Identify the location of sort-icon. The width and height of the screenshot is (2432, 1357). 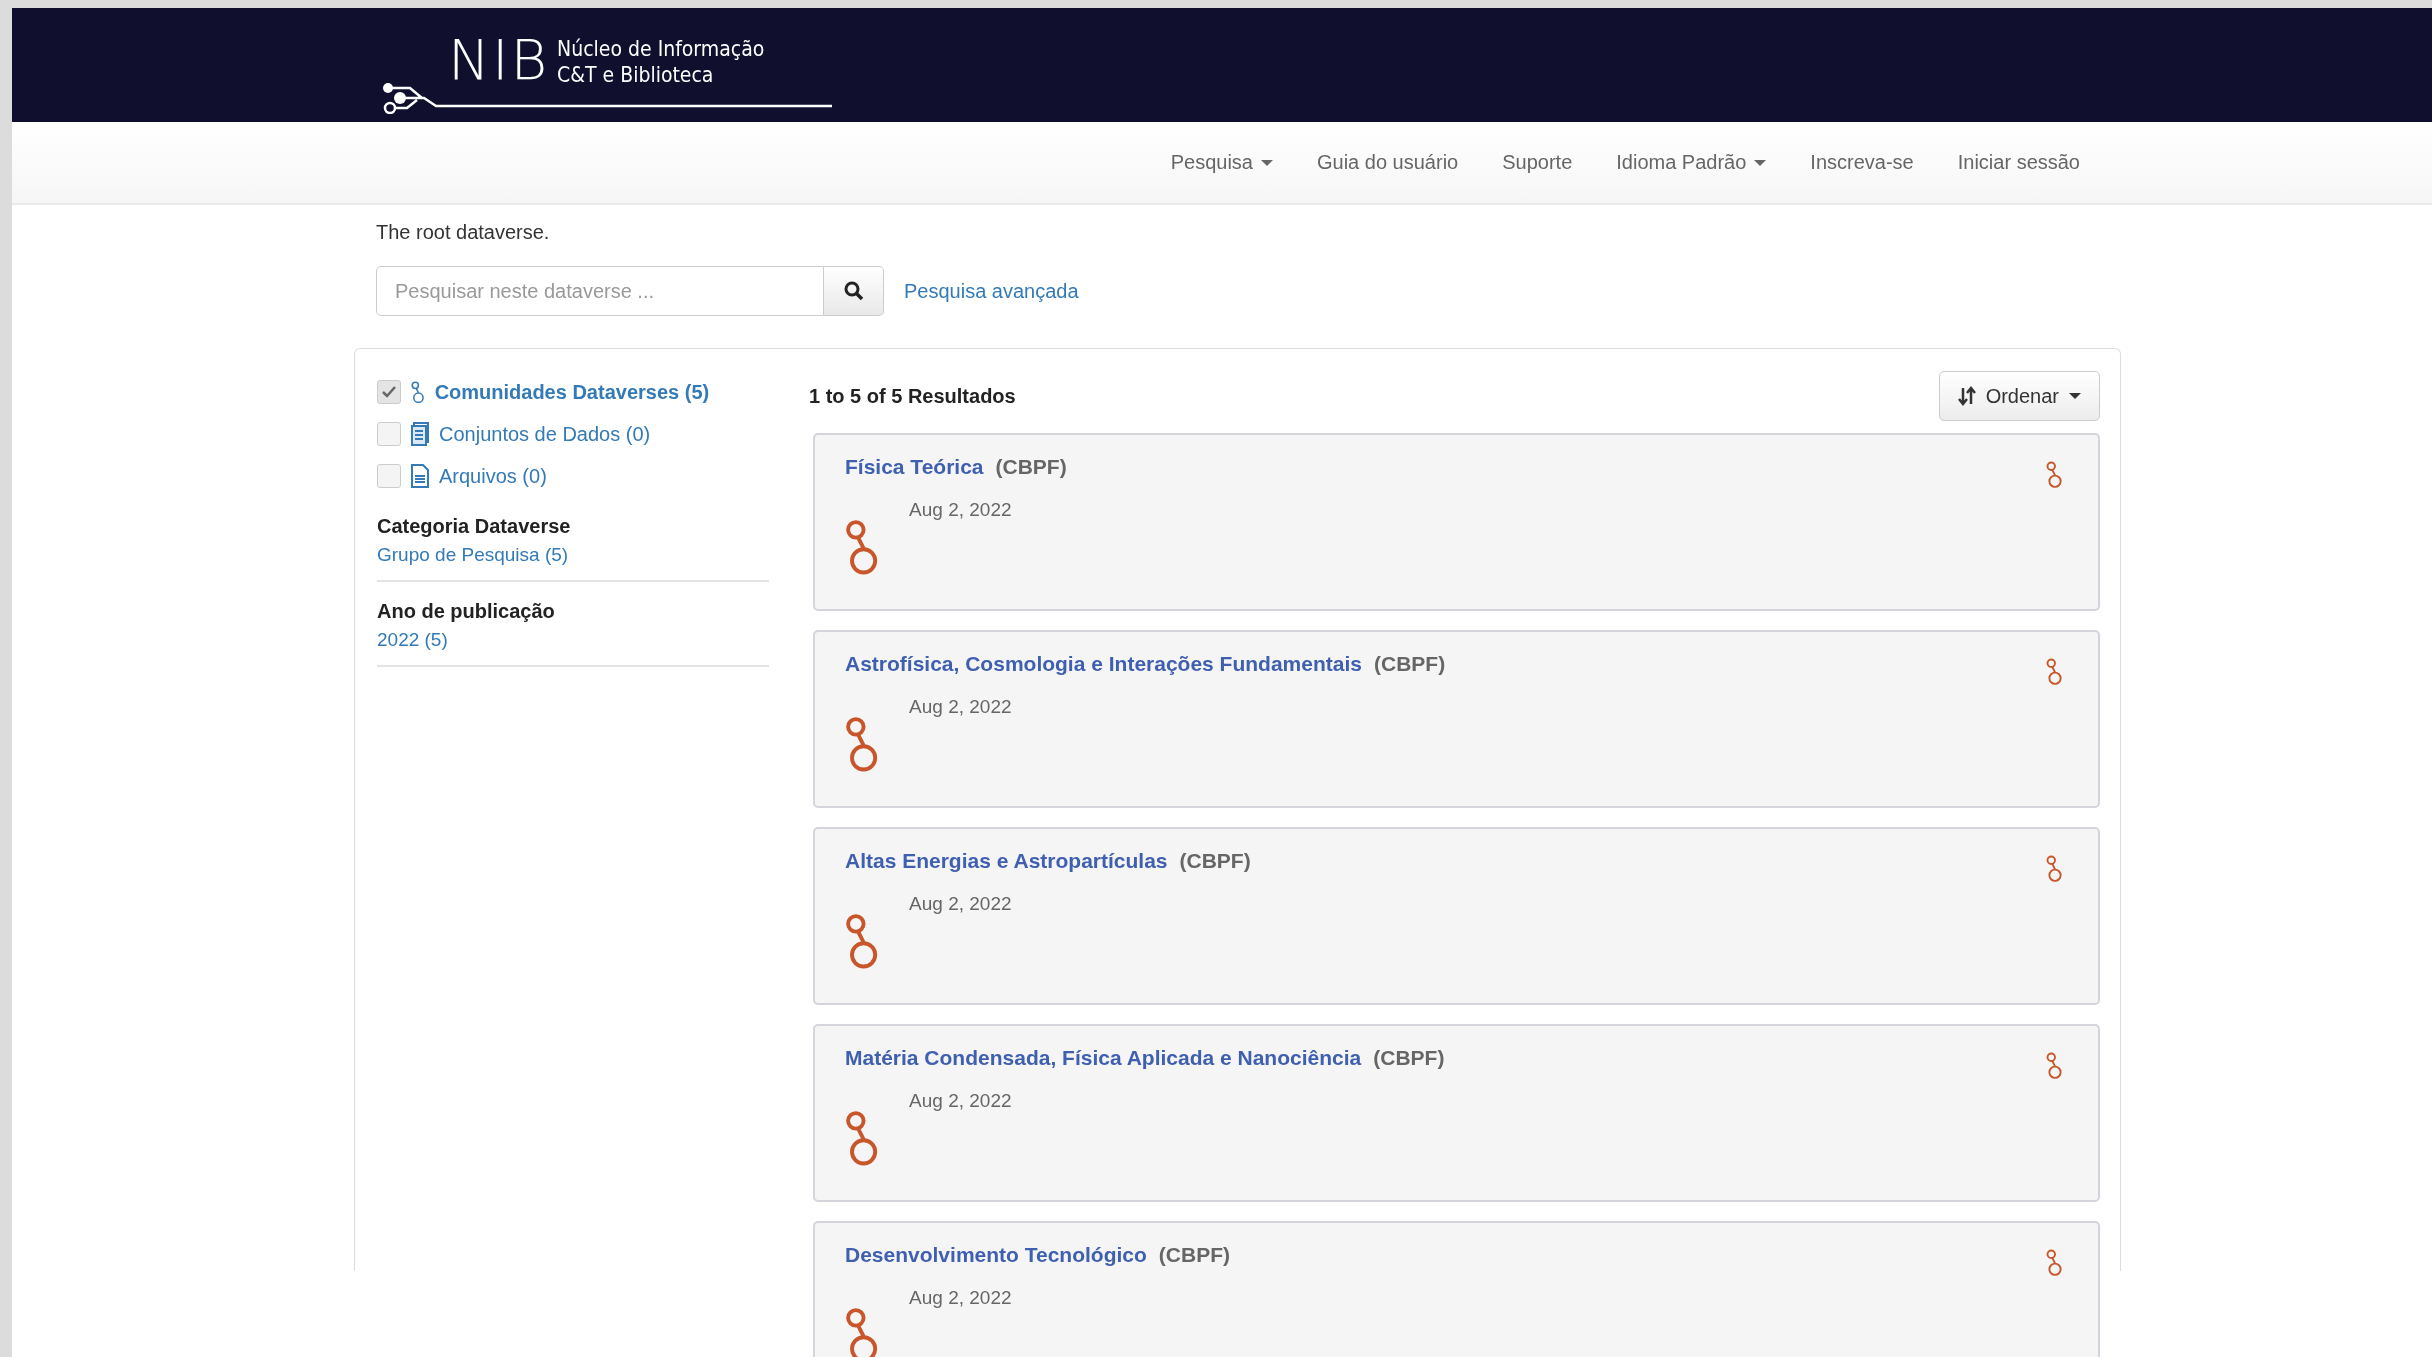
(1966, 396).